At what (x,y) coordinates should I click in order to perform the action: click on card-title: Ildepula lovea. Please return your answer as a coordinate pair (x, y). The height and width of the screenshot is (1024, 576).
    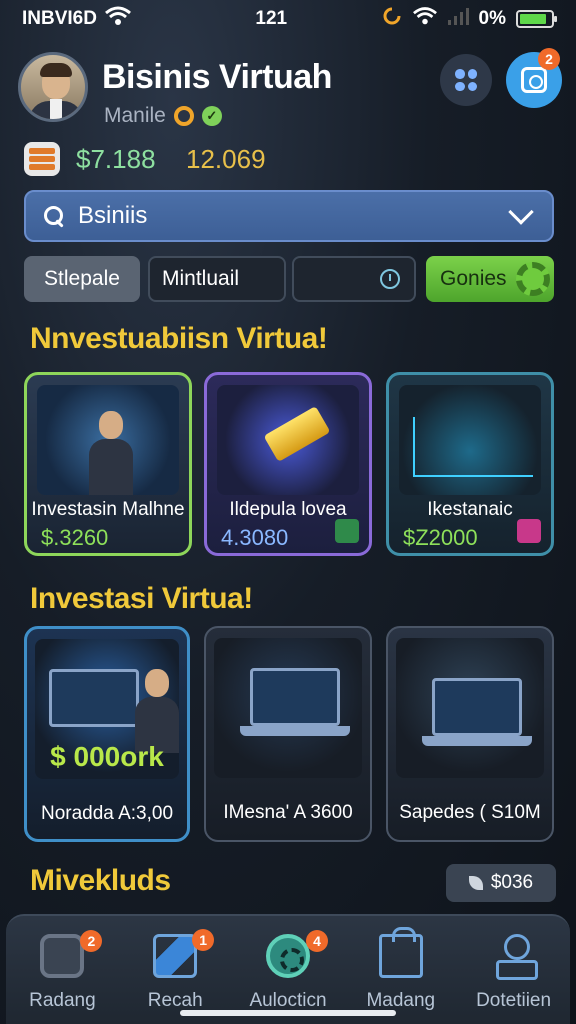
    Looking at the image, I should click on (288, 509).